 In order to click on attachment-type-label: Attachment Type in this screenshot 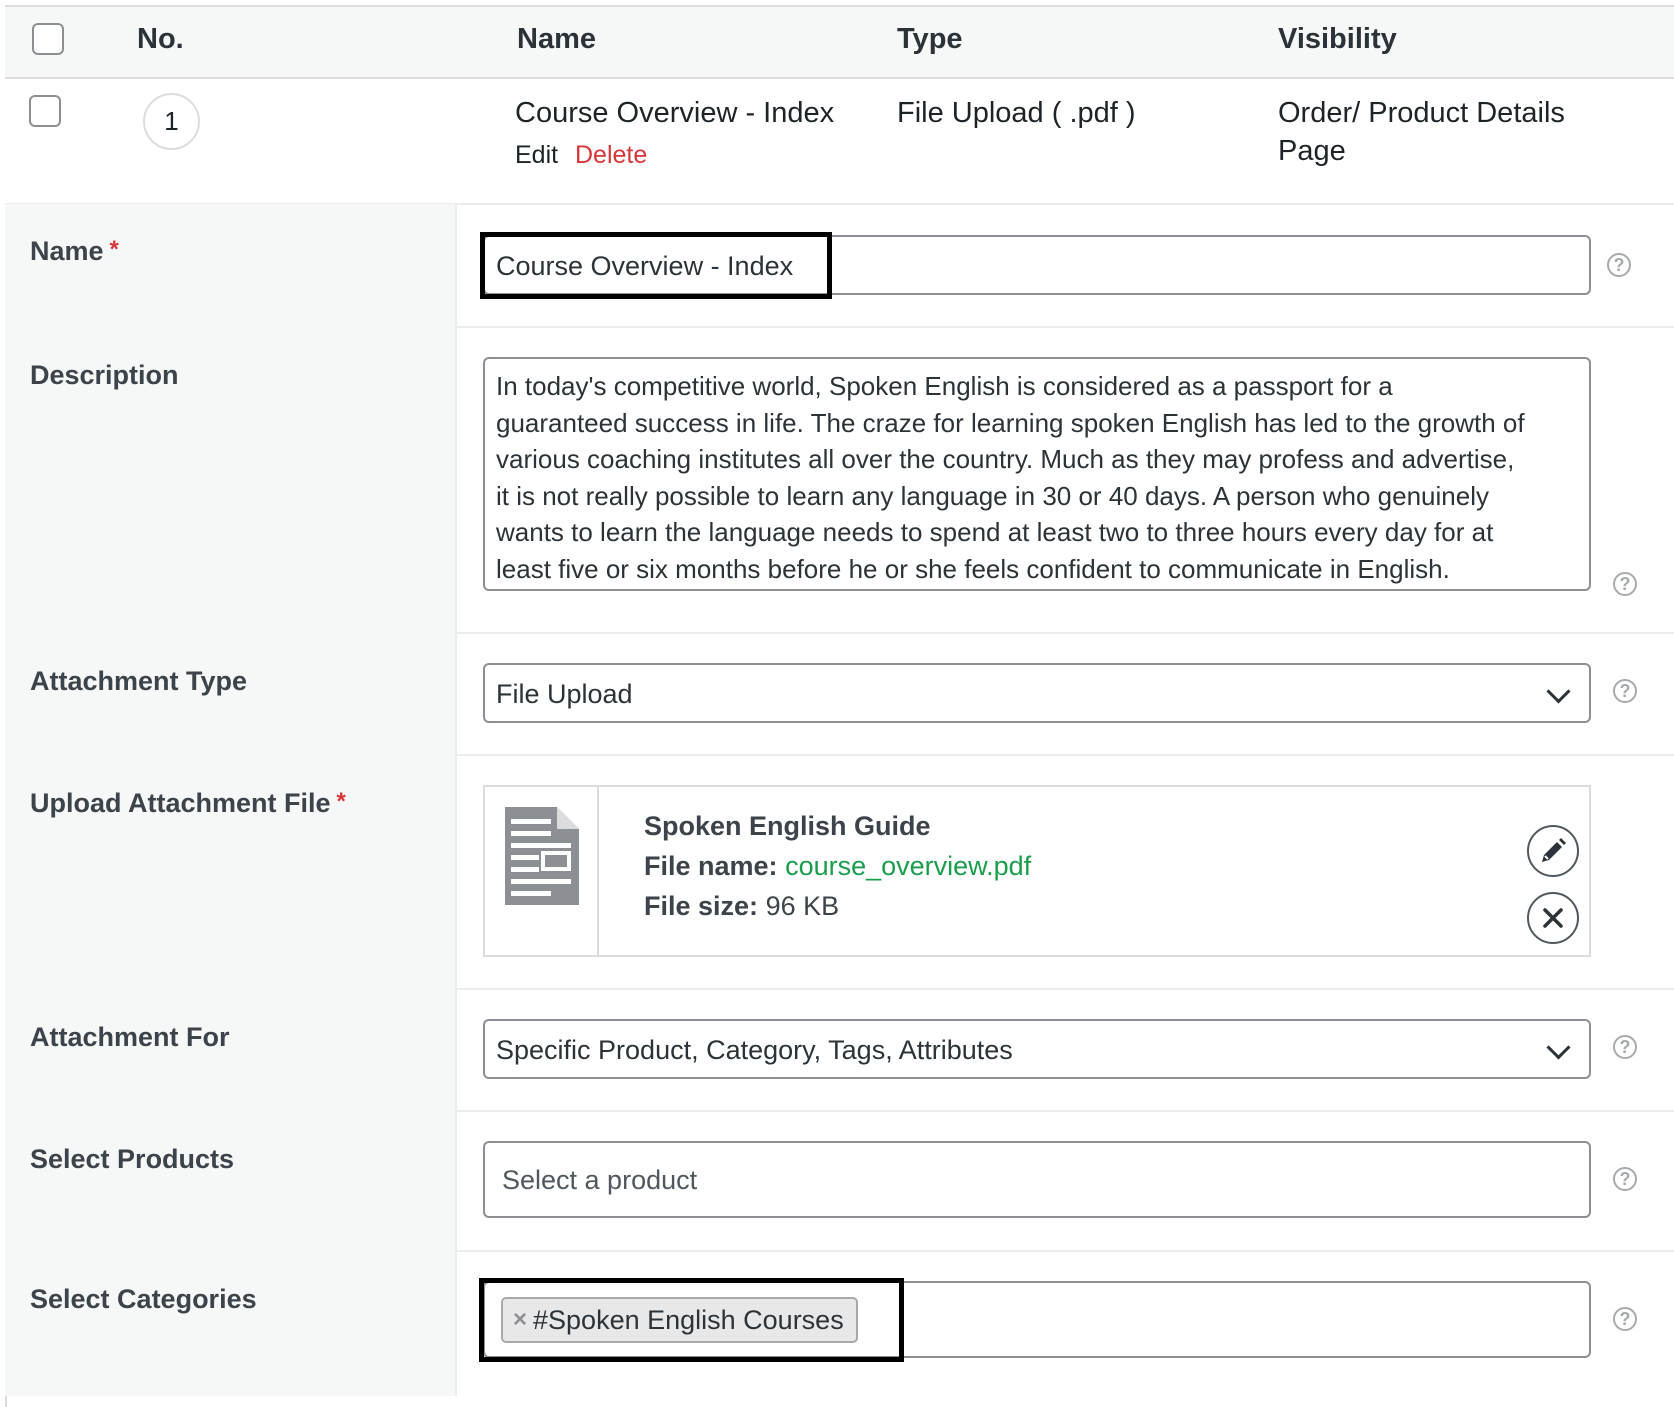, I will do `click(139, 681)`.